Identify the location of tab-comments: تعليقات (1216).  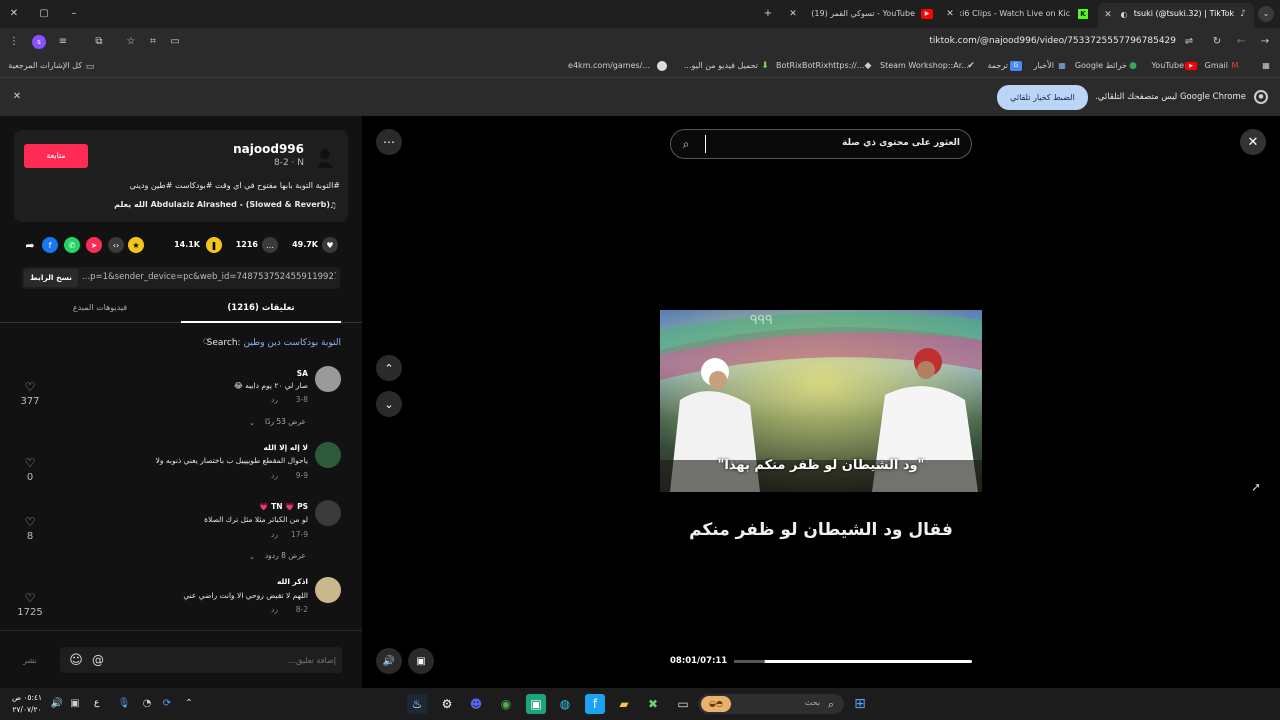
(261, 308).